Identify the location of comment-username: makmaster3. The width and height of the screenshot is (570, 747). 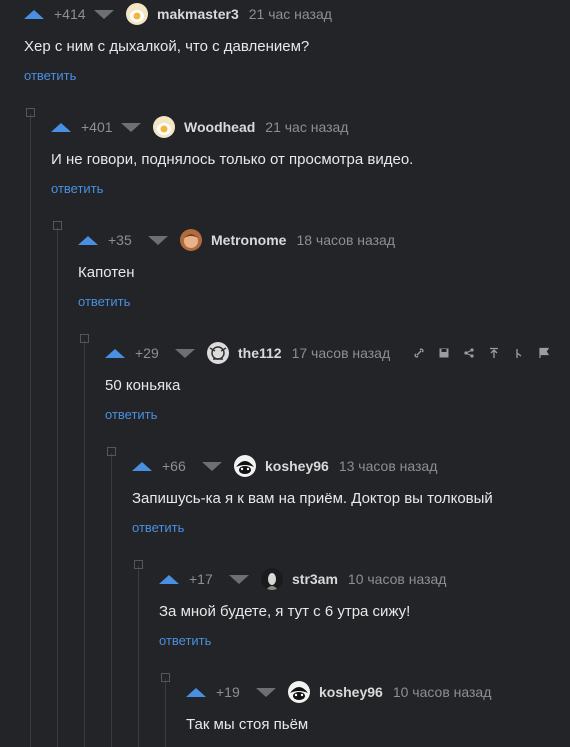
(198, 14).